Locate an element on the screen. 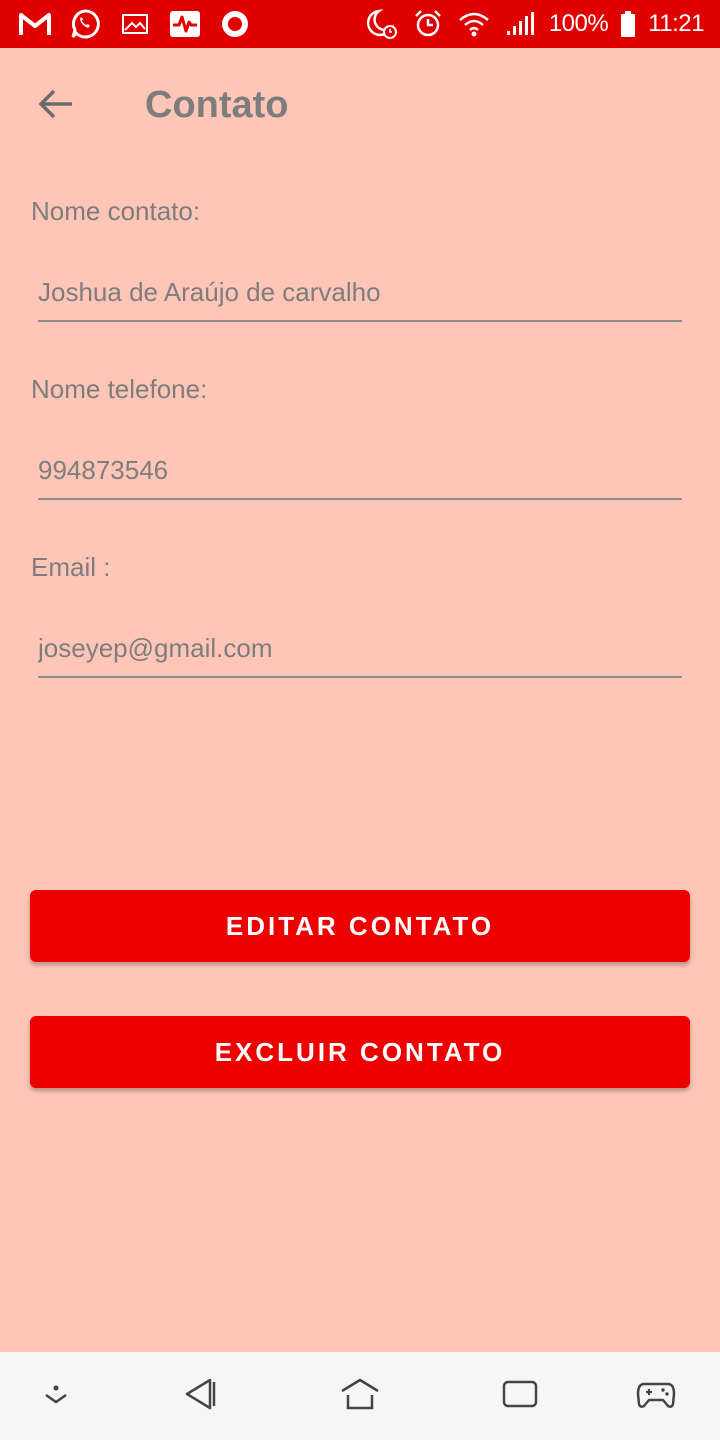  arrow-back-icon is located at coordinates (56, 106).